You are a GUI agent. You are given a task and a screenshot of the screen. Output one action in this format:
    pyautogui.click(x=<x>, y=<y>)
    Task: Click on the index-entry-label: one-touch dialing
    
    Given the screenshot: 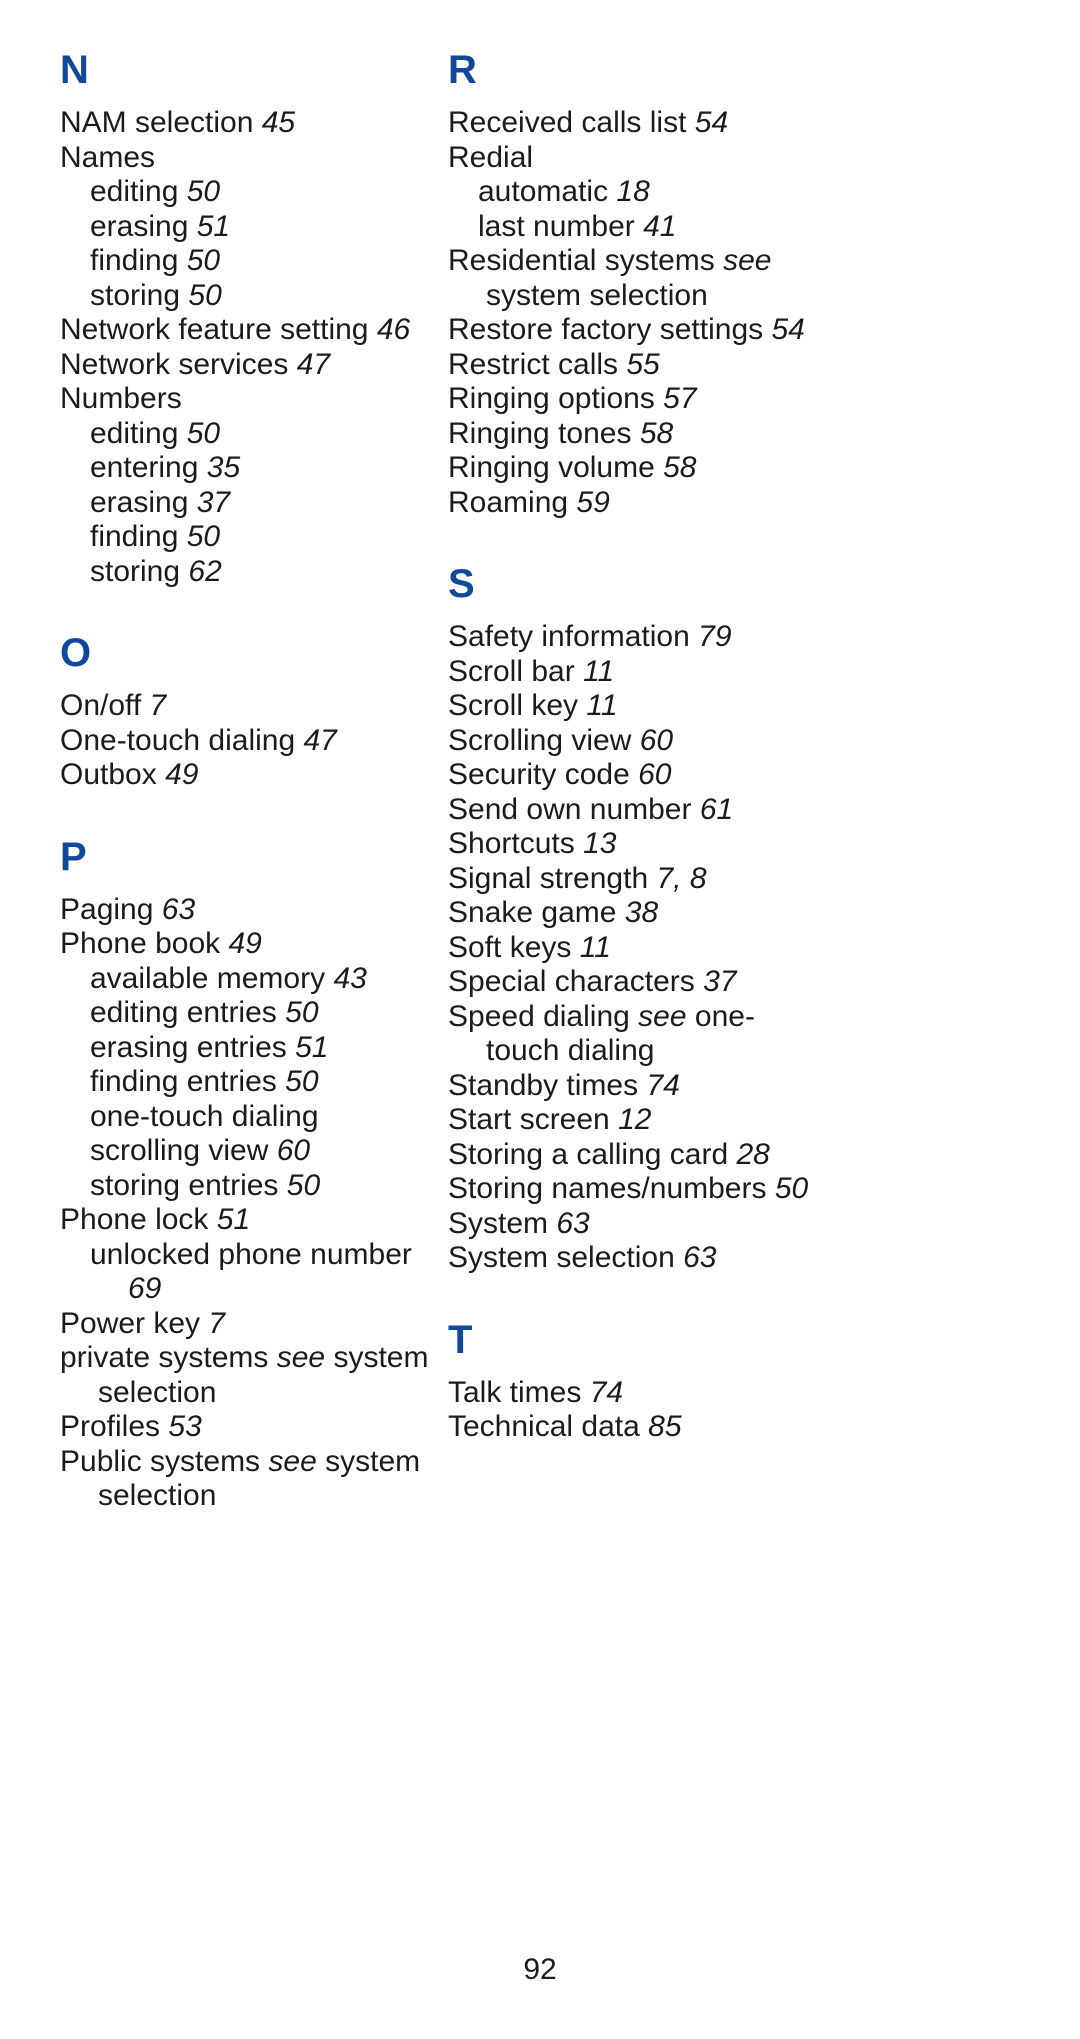 What is the action you would take?
    pyautogui.click(x=204, y=1116)
    